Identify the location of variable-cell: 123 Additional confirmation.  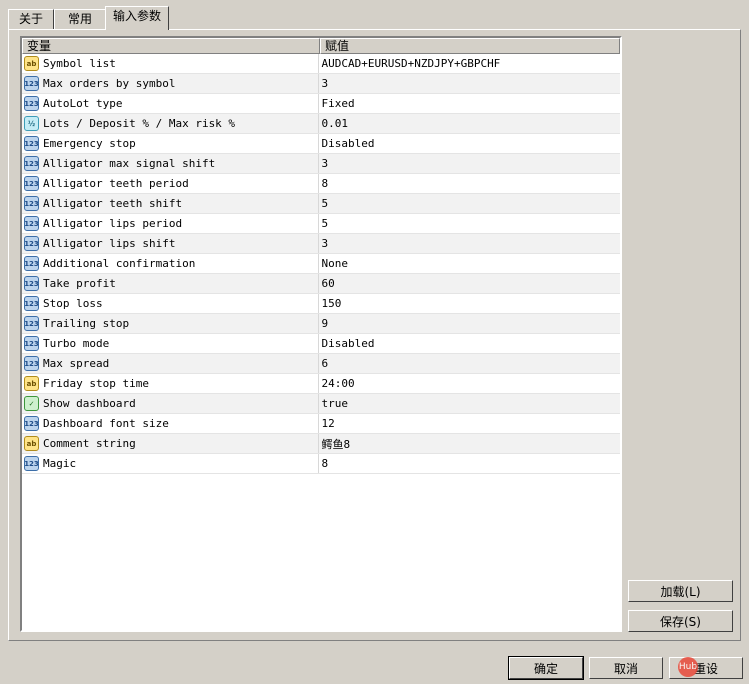
(170, 263).